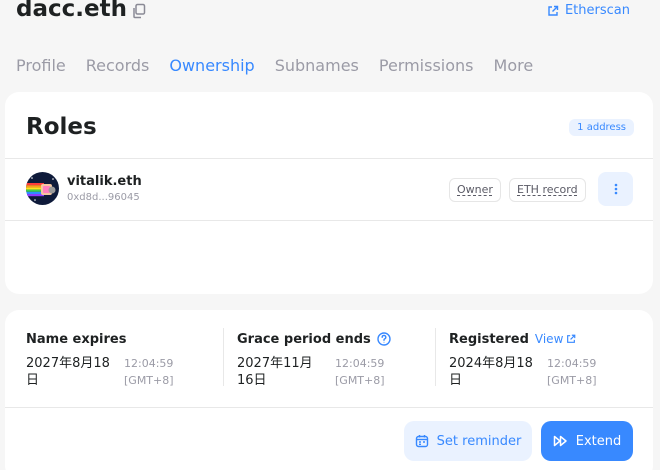 The width and height of the screenshot is (660, 470). Describe the element at coordinates (489, 339) in the screenshot. I see `registered-label: Registered` at that location.